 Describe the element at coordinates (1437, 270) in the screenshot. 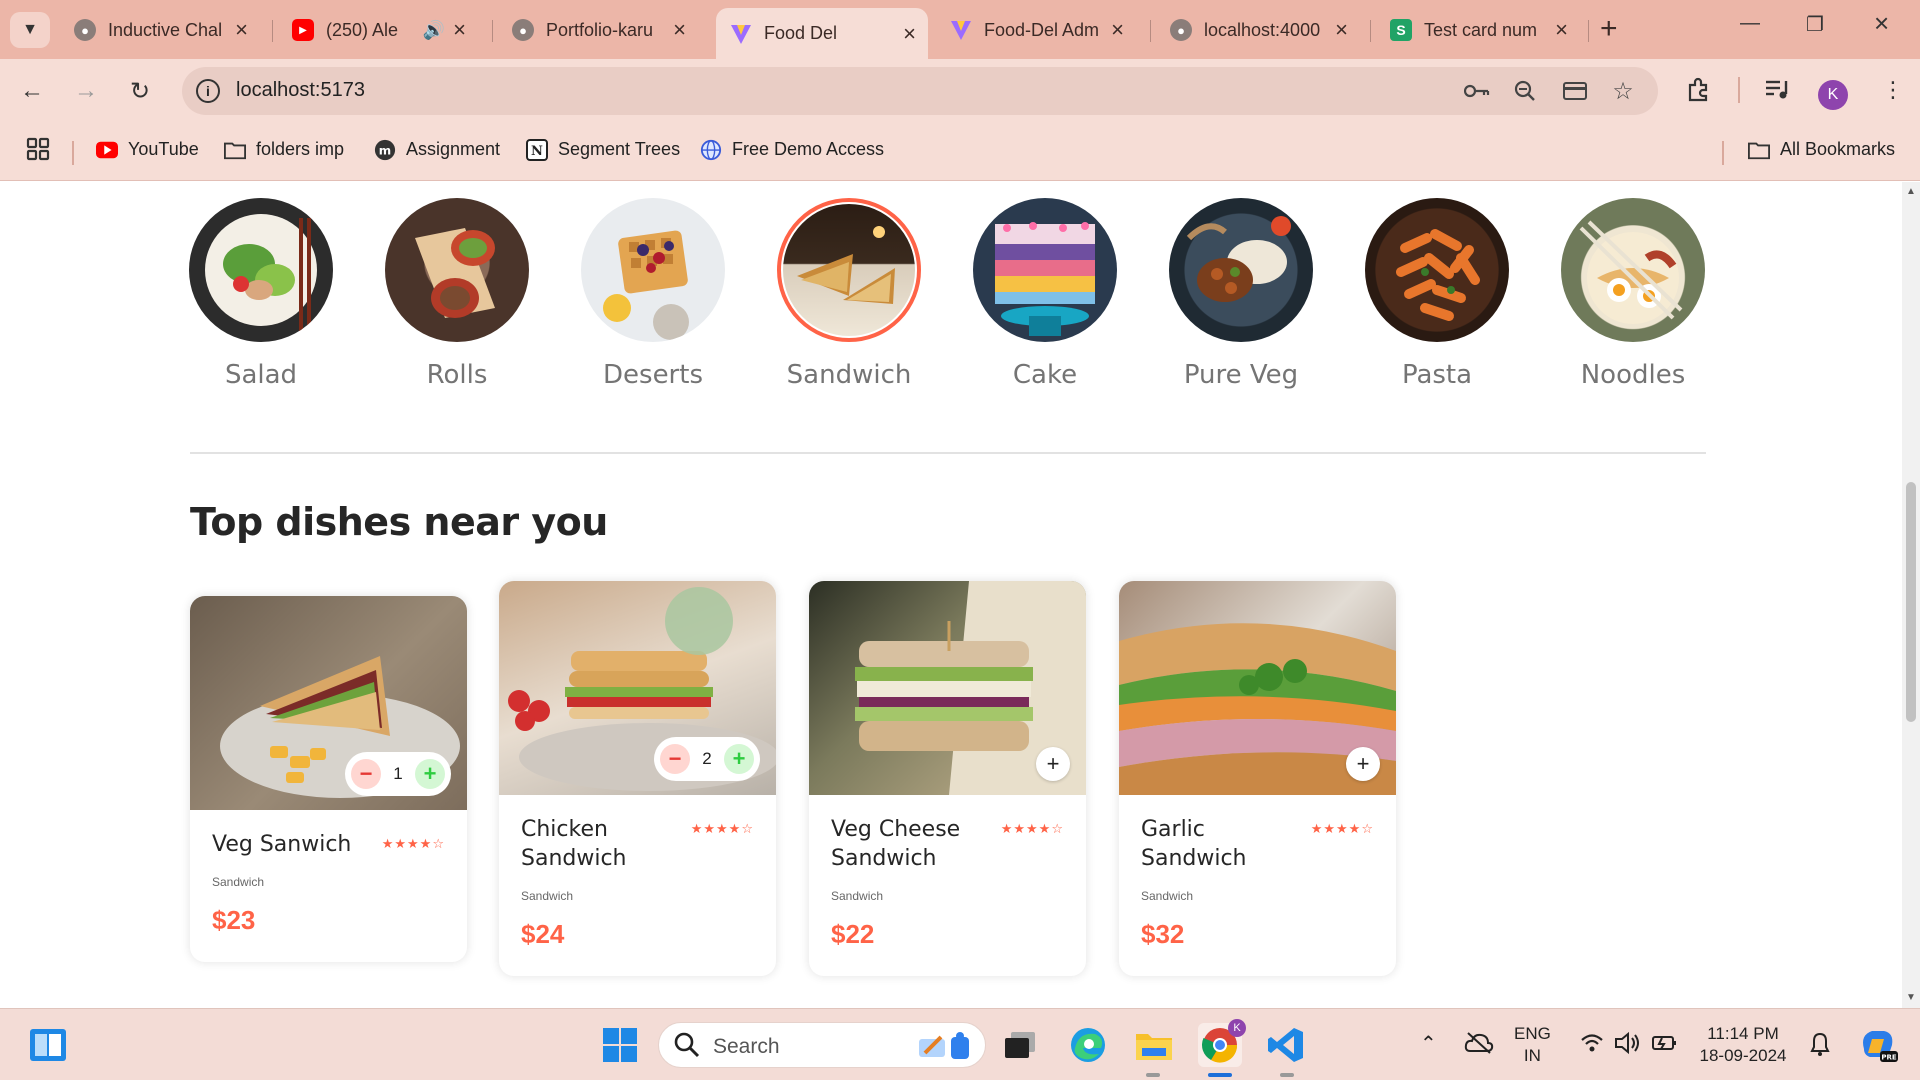

I see `pasta-image` at that location.